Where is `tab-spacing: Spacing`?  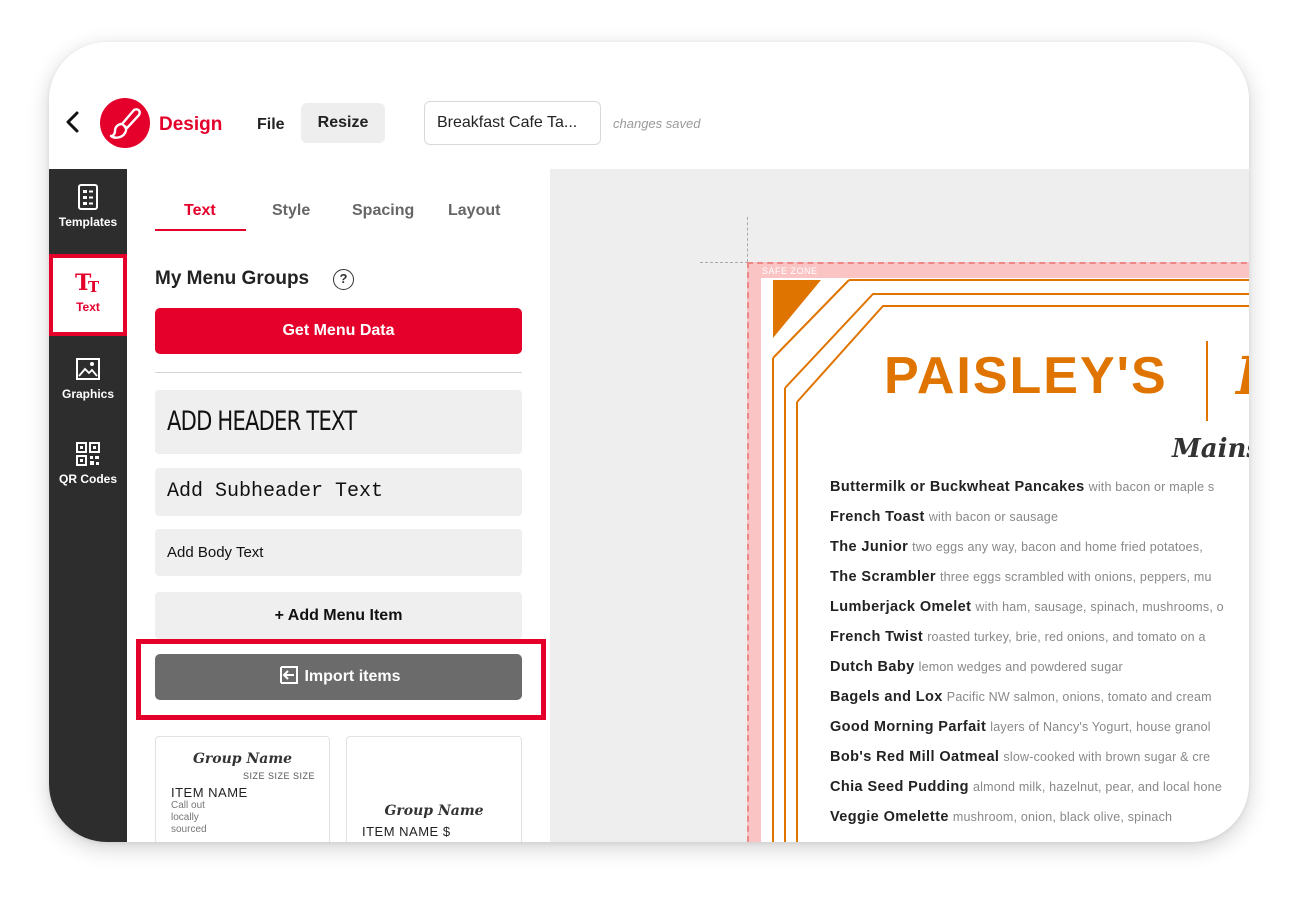 tab-spacing: Spacing is located at coordinates (383, 211).